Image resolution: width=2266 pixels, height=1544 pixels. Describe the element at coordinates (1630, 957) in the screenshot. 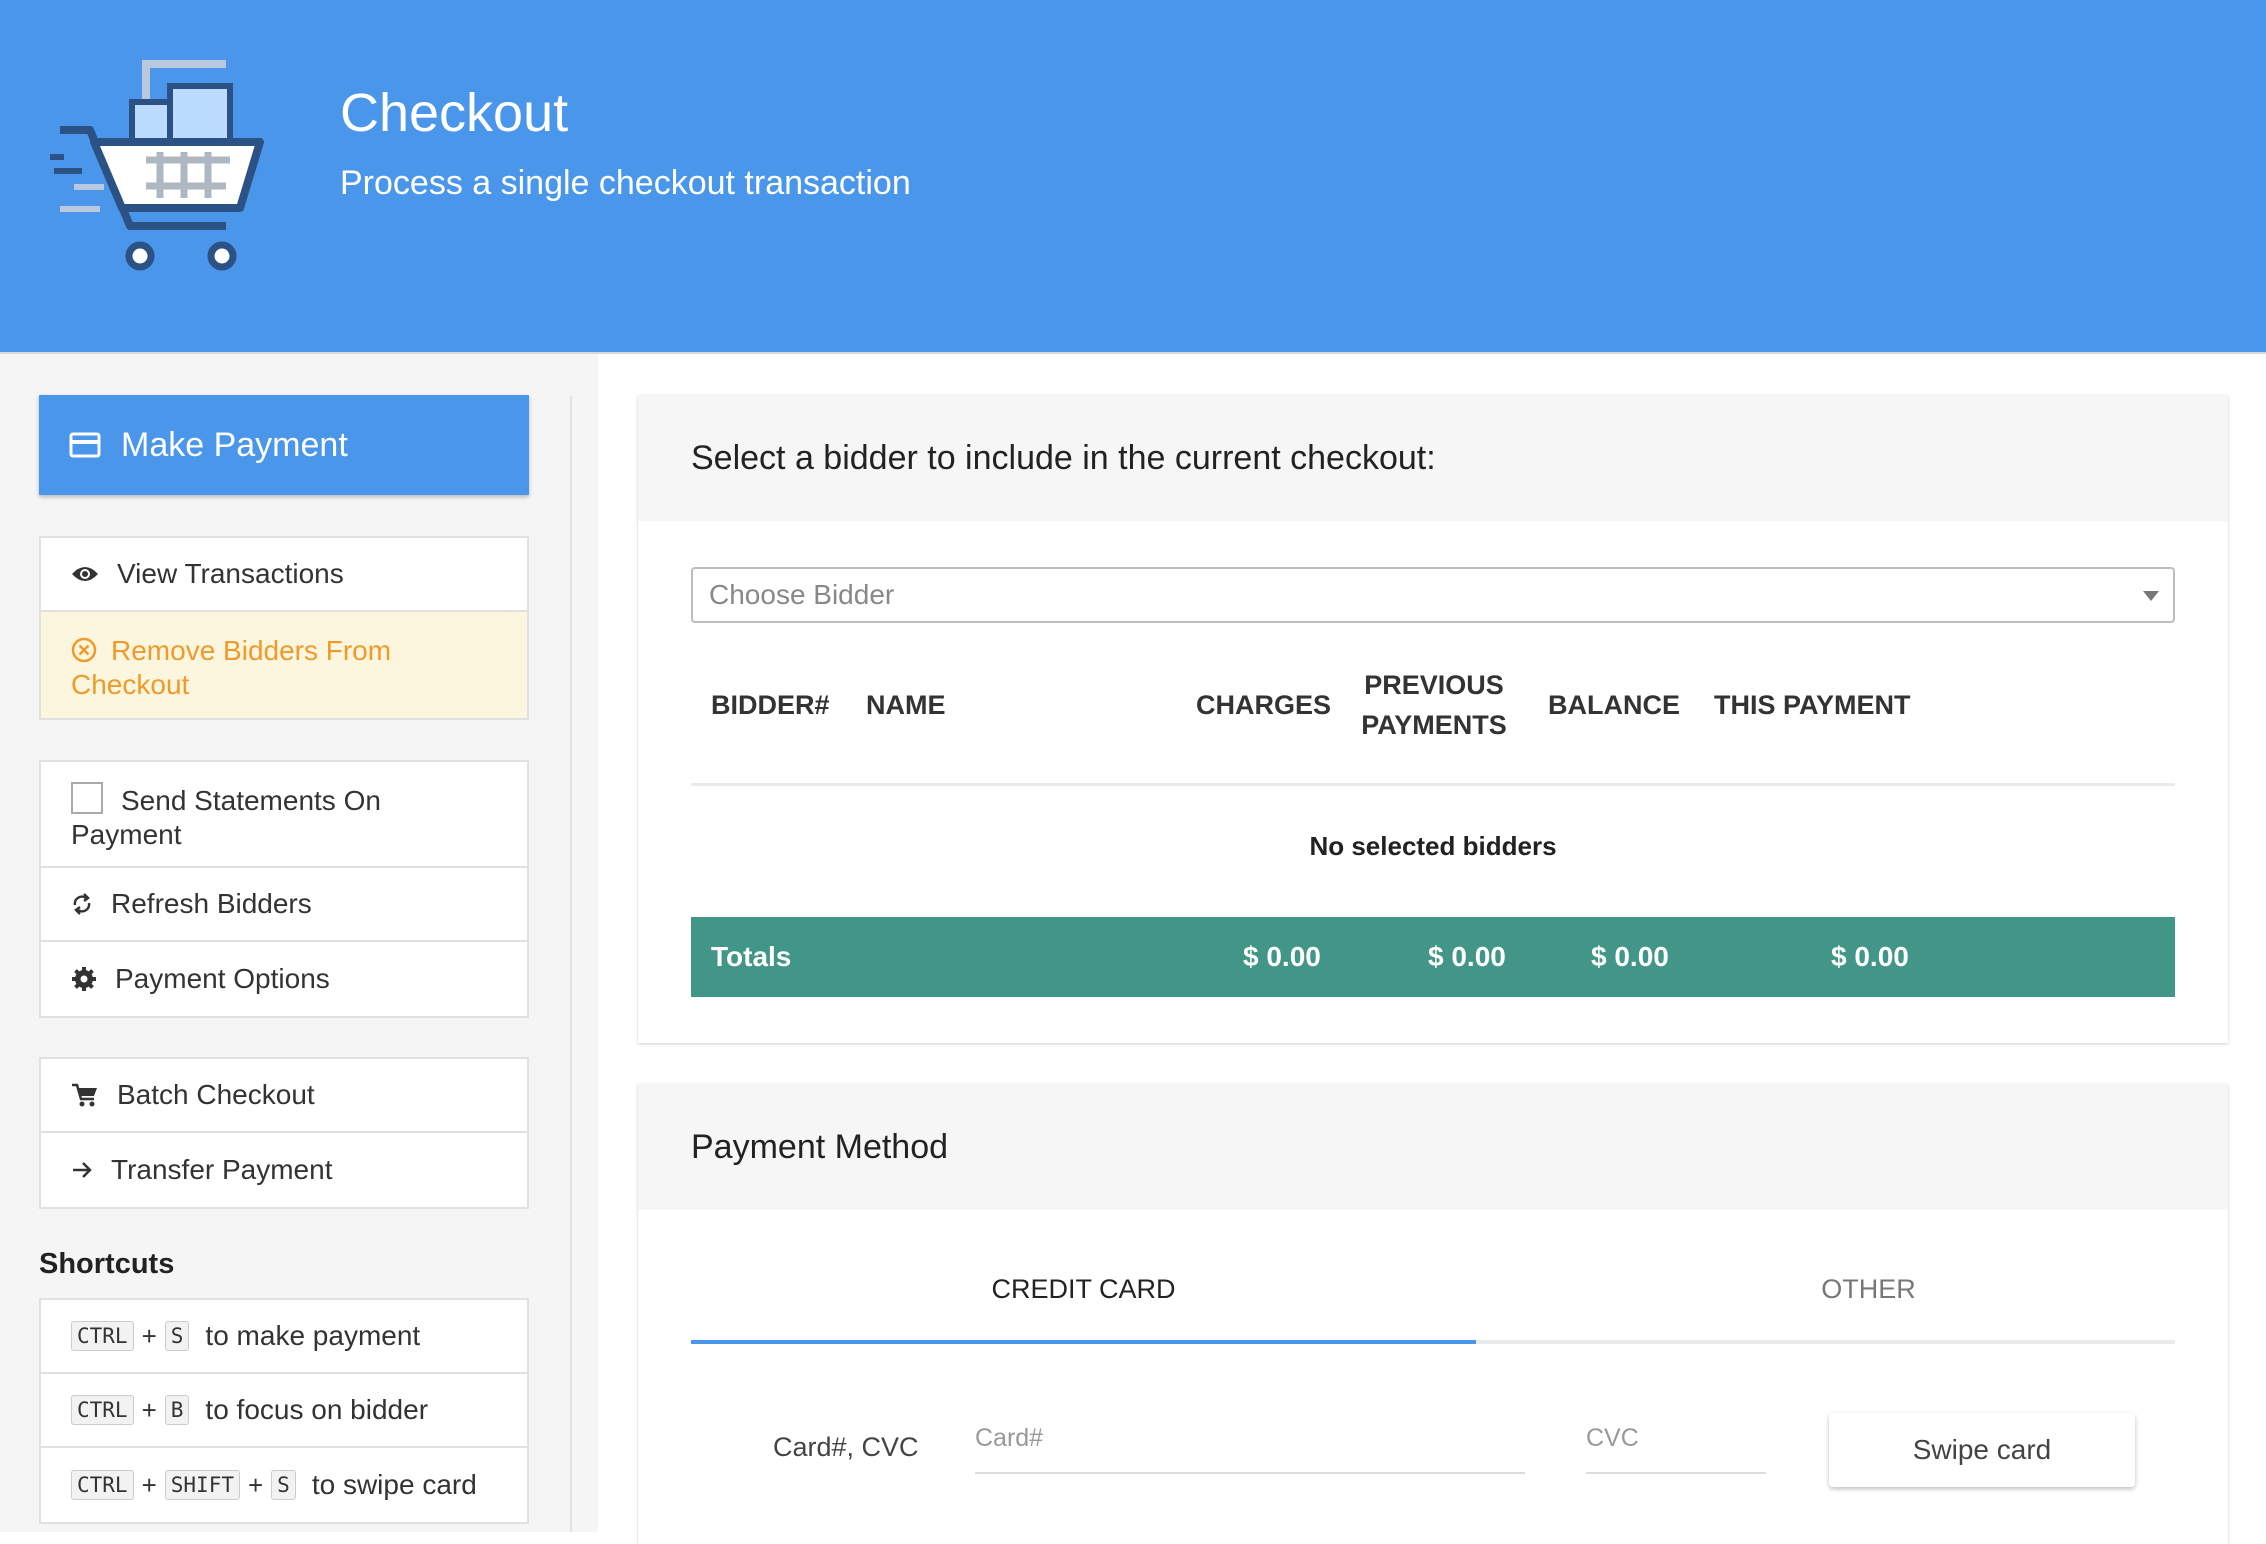

I see `totals-balance: $ 0.00` at that location.